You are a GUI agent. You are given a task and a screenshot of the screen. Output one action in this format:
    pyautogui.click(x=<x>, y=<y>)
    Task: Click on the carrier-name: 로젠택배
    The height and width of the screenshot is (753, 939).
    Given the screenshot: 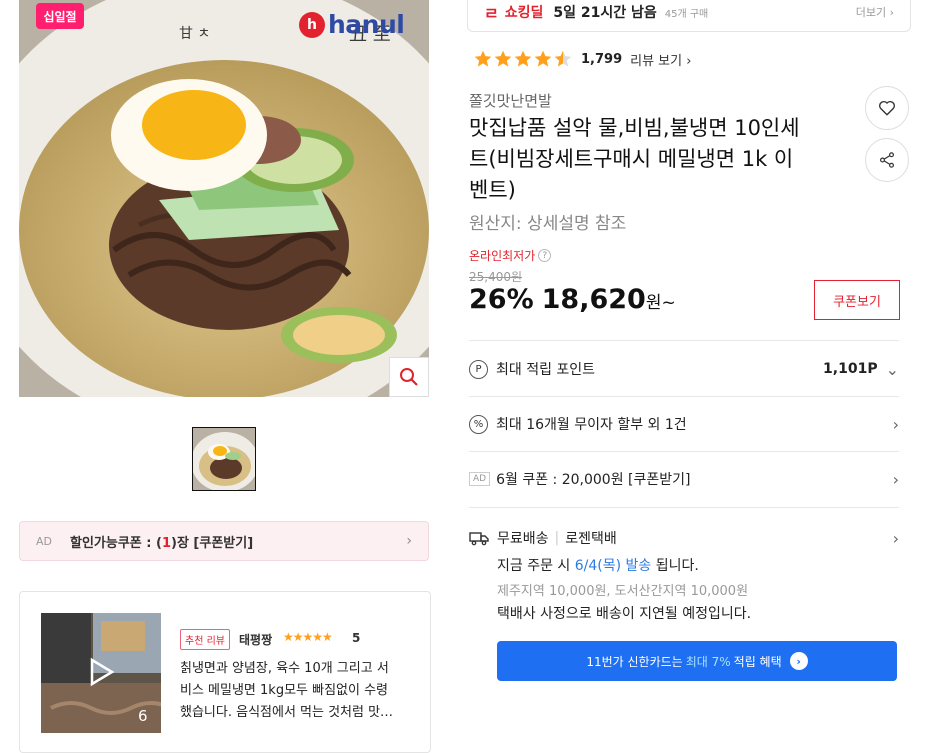 What is the action you would take?
    pyautogui.click(x=591, y=539)
    